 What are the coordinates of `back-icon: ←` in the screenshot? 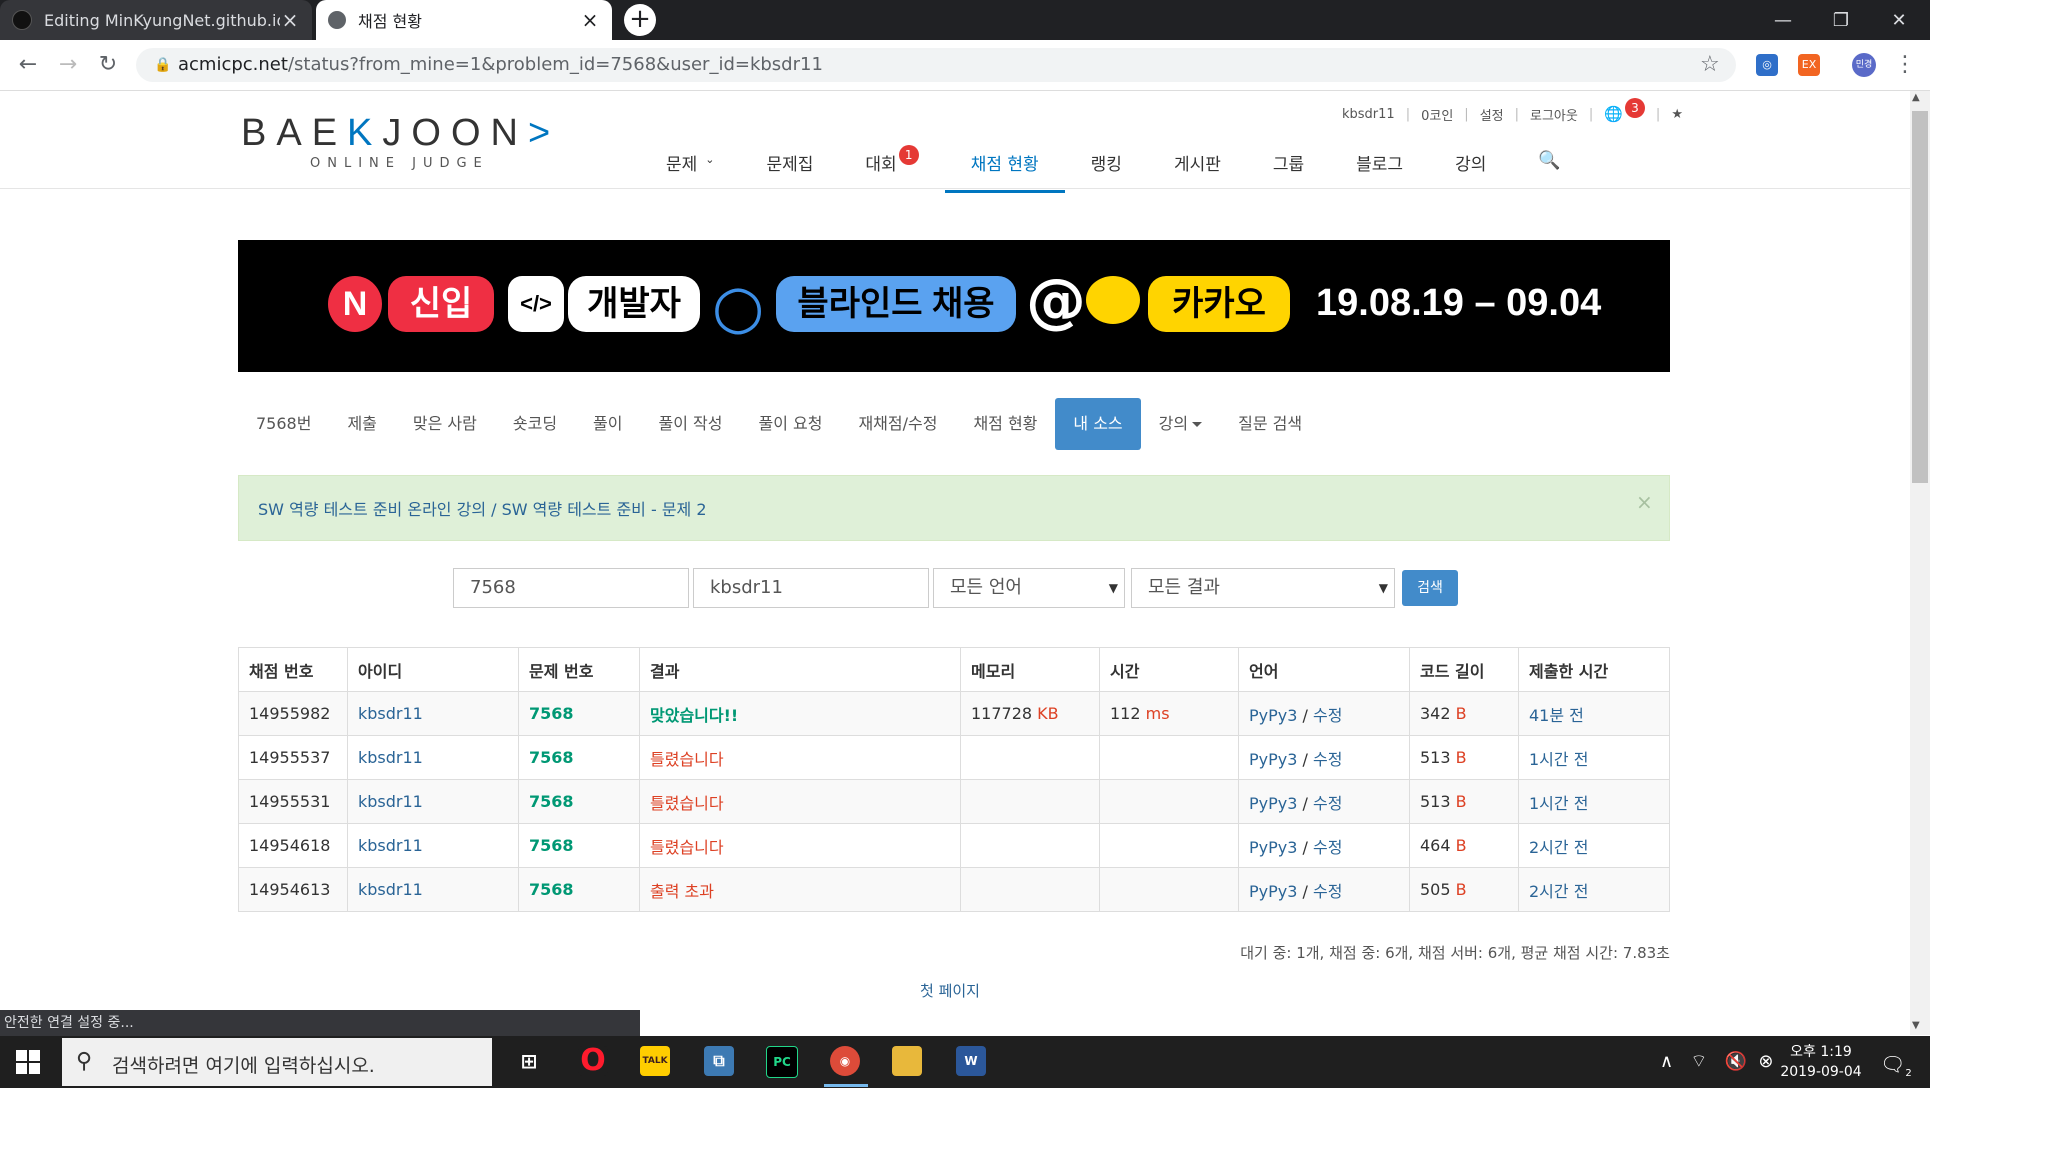 It's located at (28, 65).